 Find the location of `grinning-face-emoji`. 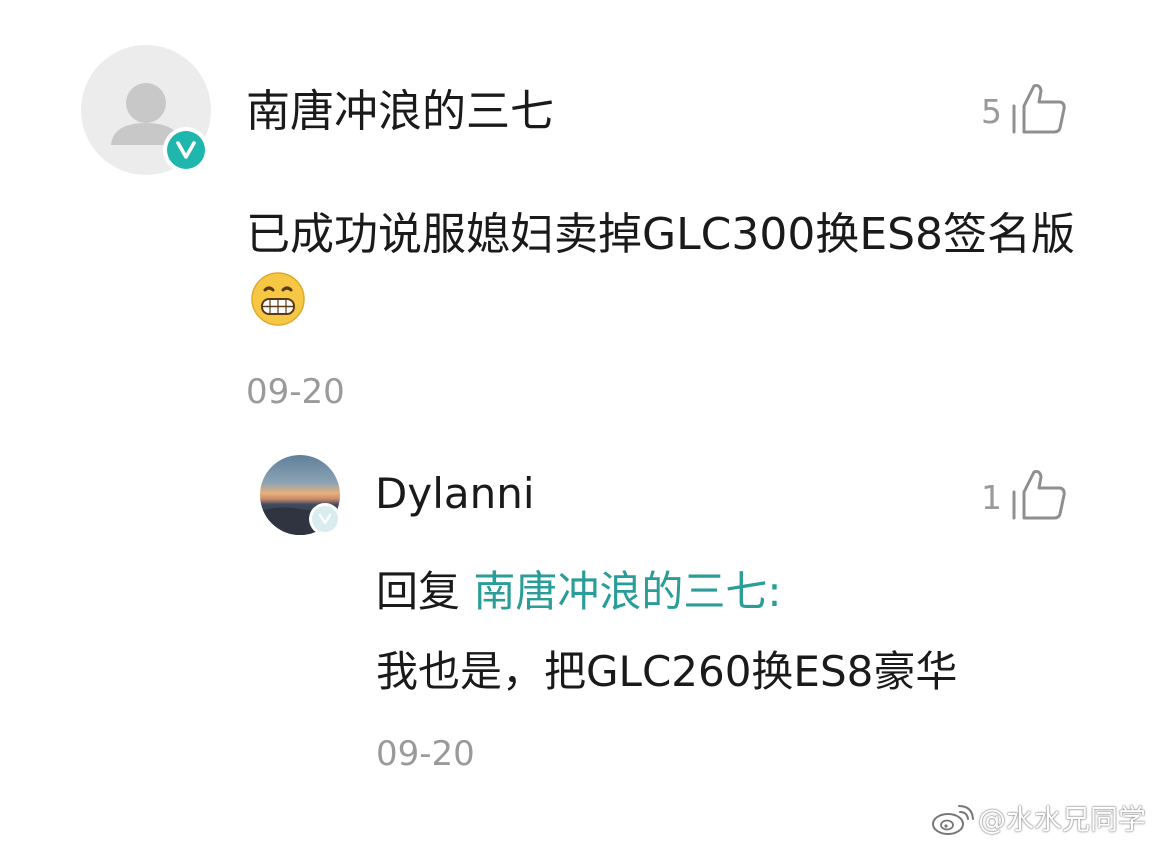

grinning-face-emoji is located at coordinates (278, 299).